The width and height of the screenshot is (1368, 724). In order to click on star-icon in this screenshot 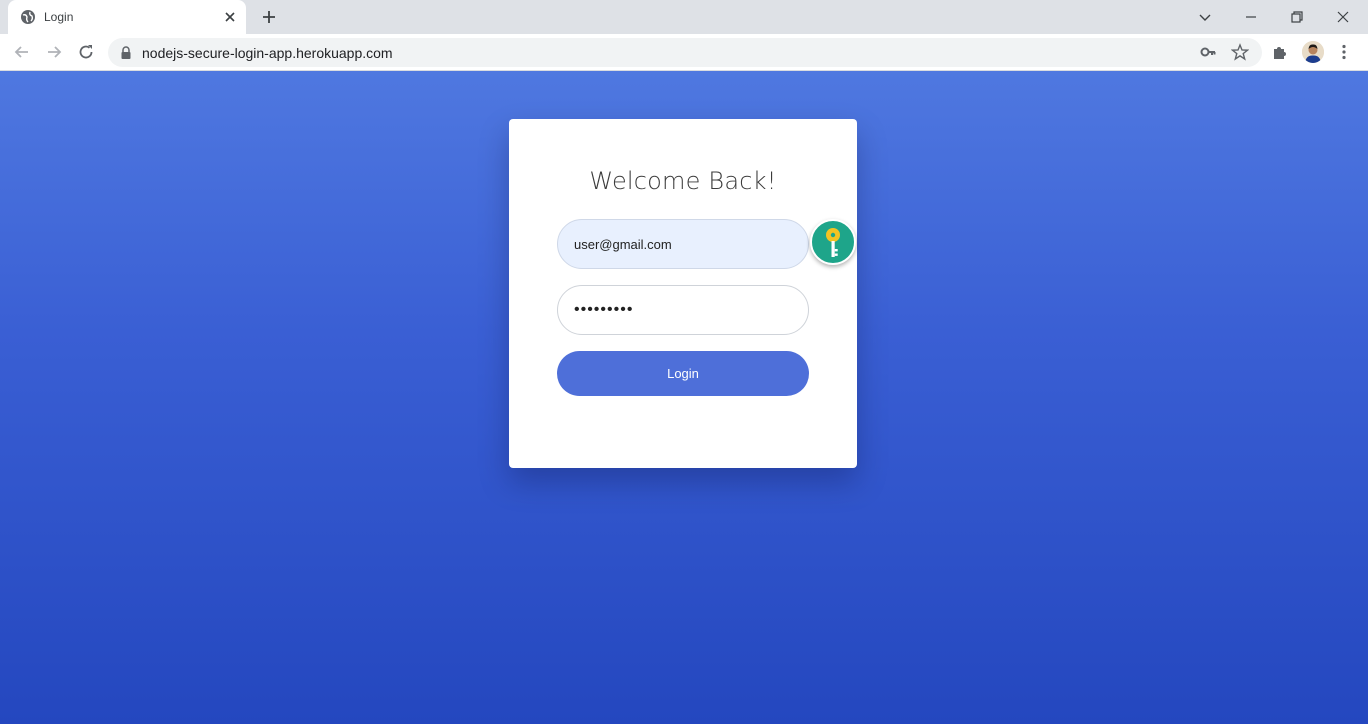, I will do `click(1240, 52)`.